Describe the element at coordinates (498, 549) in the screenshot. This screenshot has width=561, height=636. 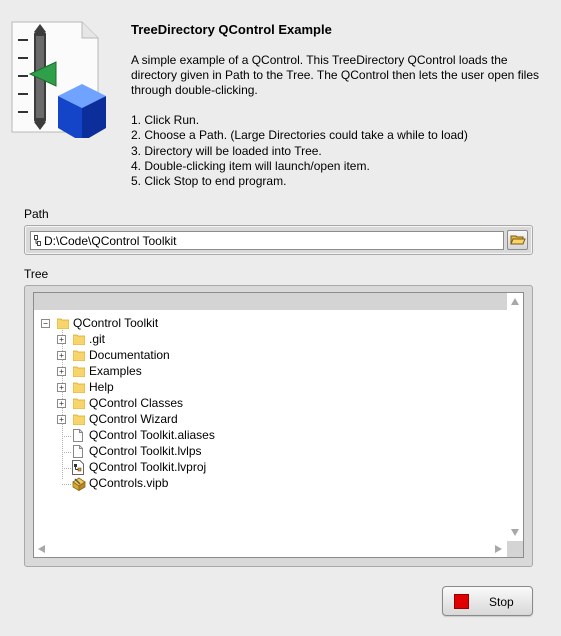
I see `scroll-right-icon` at that location.